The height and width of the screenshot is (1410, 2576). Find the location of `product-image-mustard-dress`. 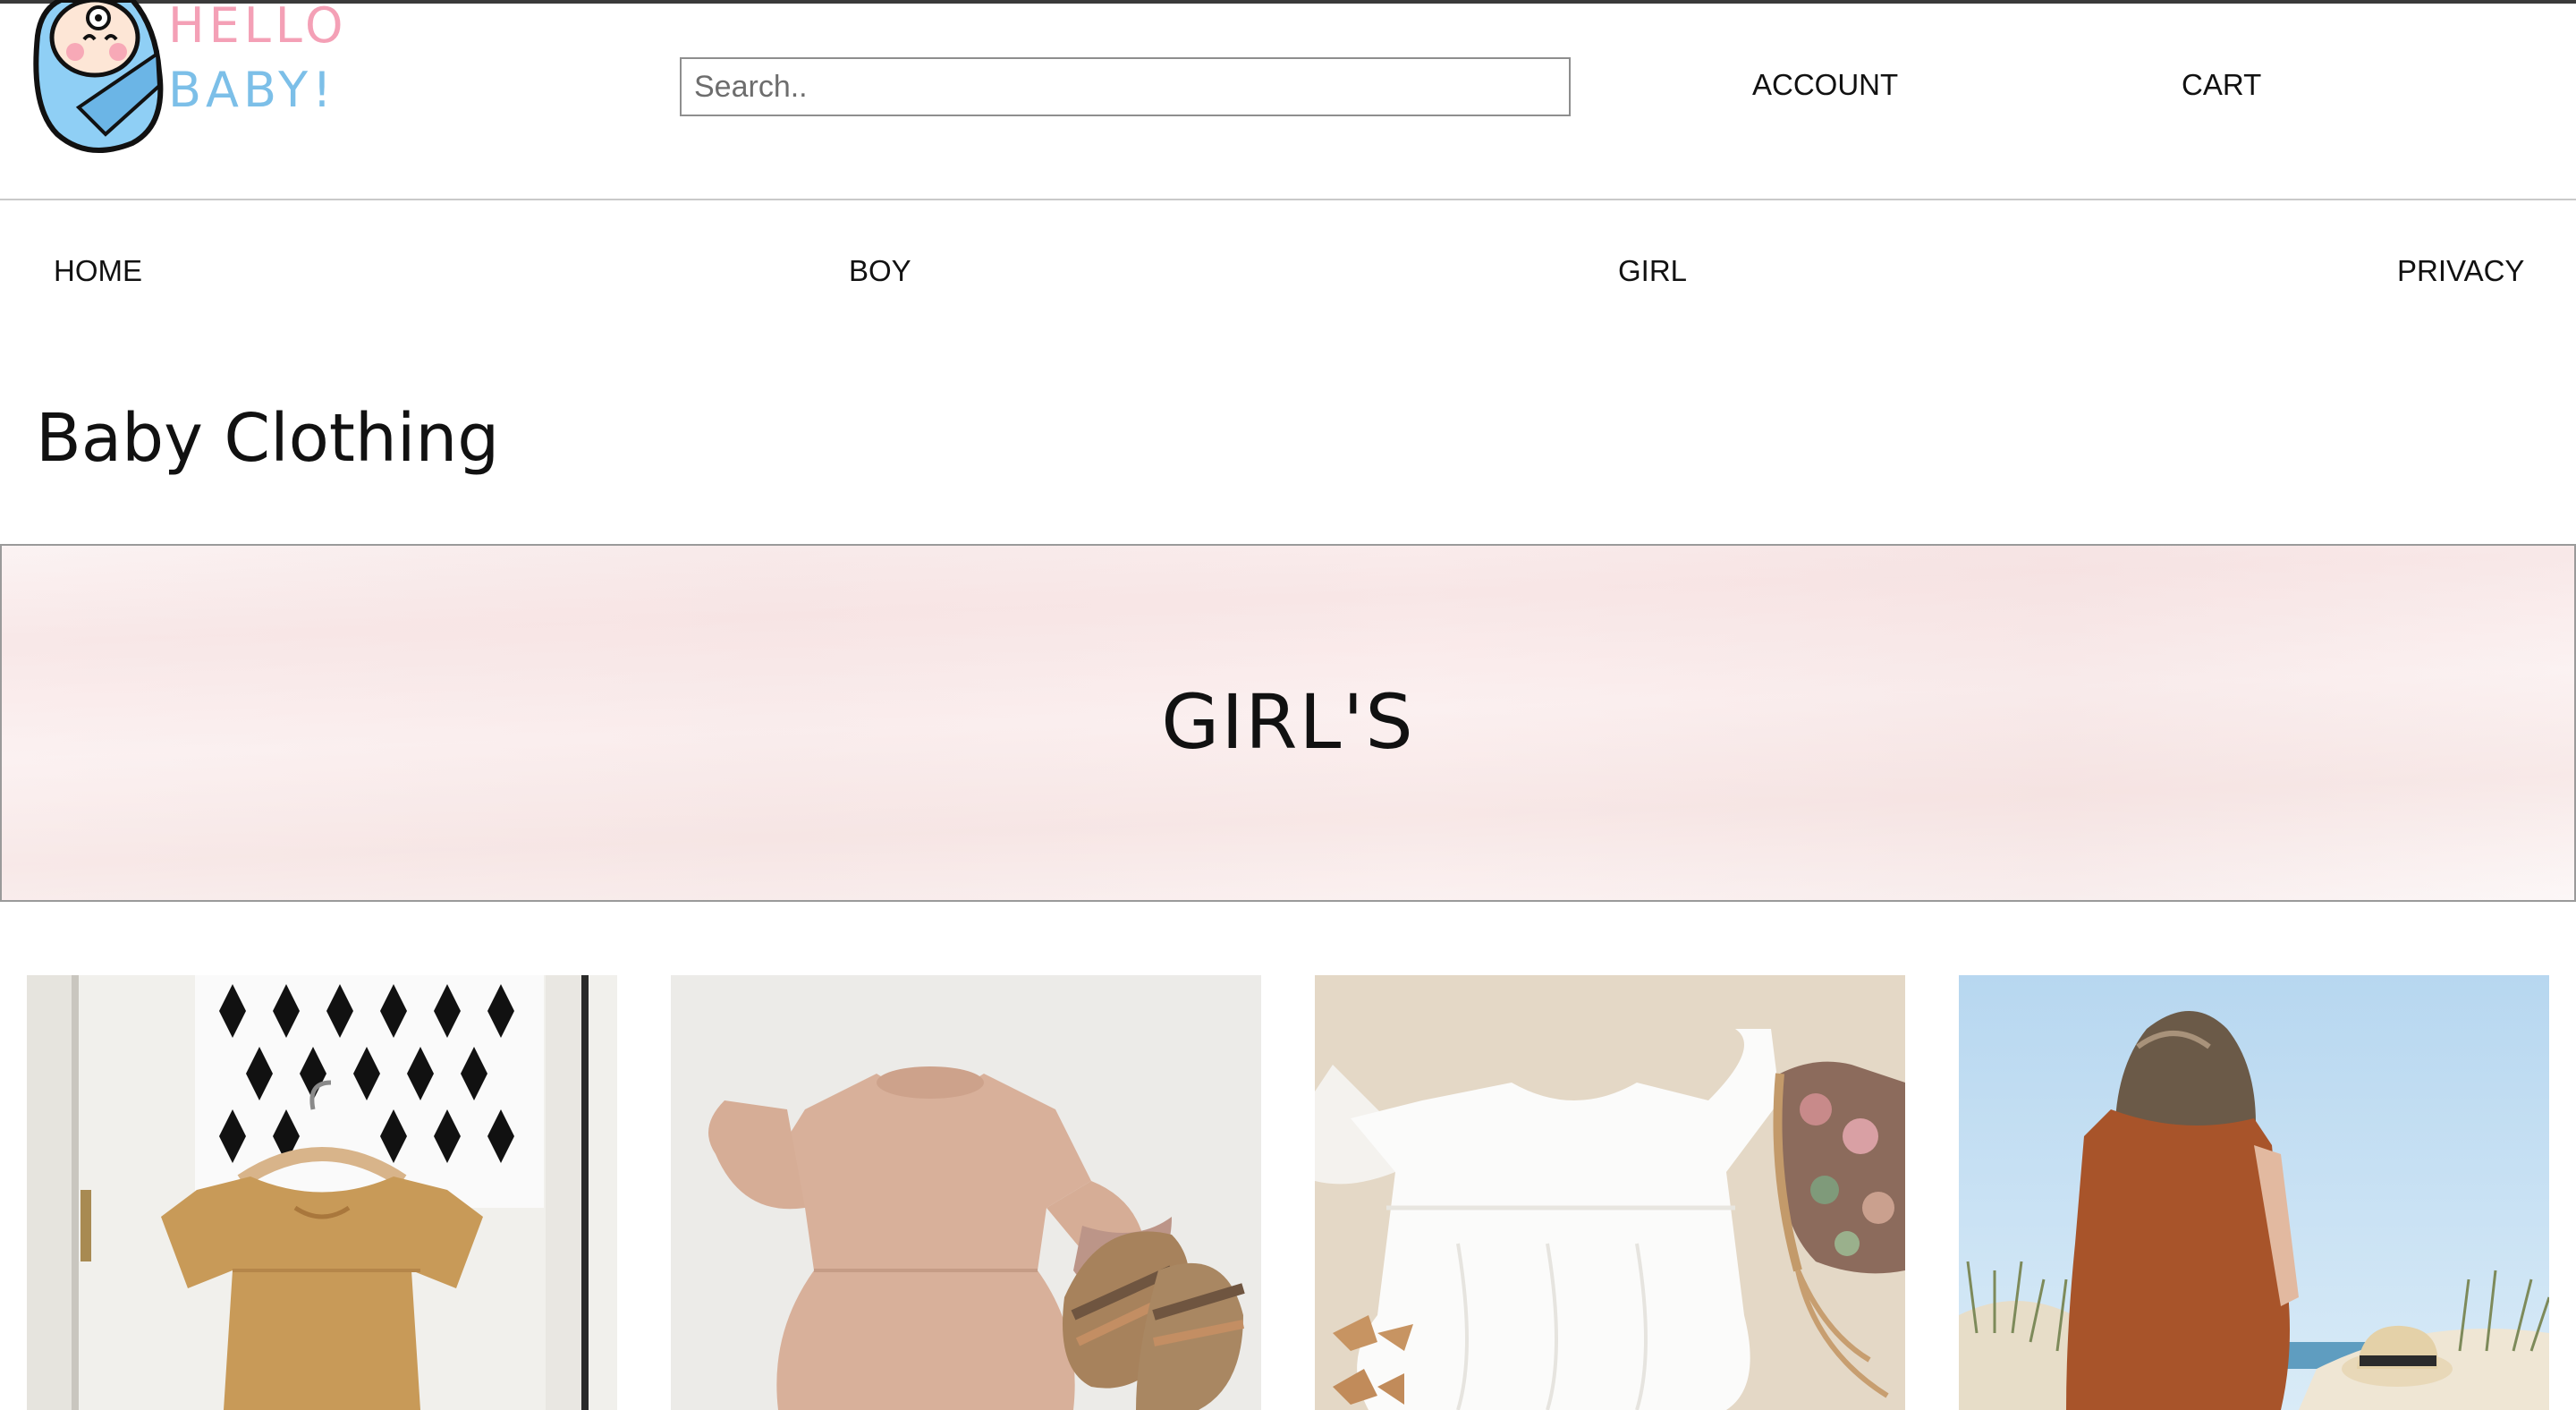

product-image-mustard-dress is located at coordinates (322, 1193).